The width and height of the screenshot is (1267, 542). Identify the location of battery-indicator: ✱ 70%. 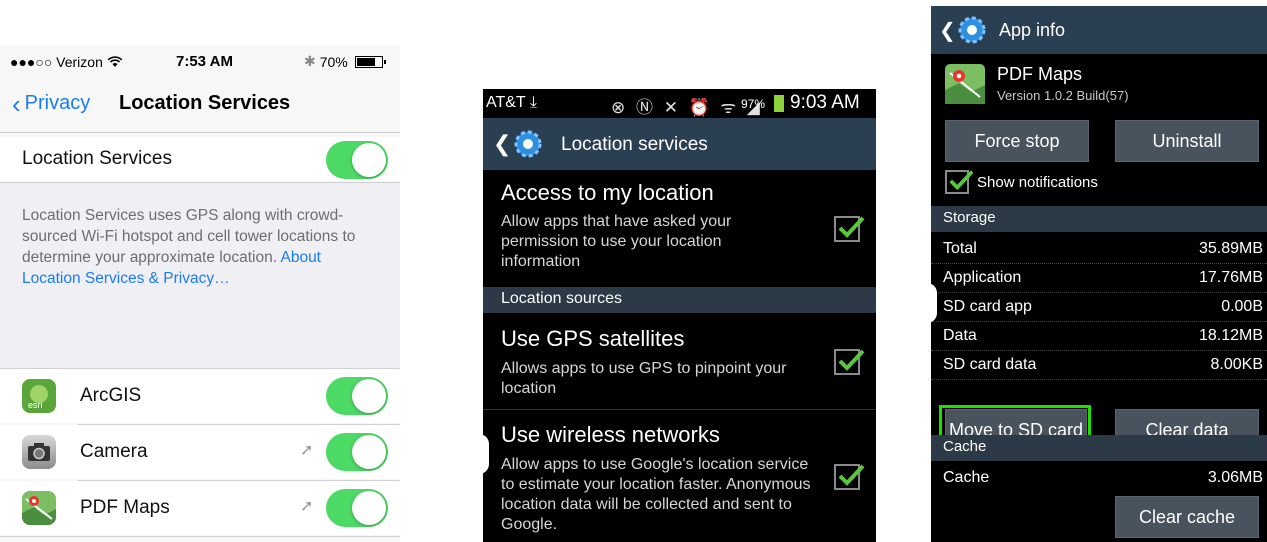
(345, 61).